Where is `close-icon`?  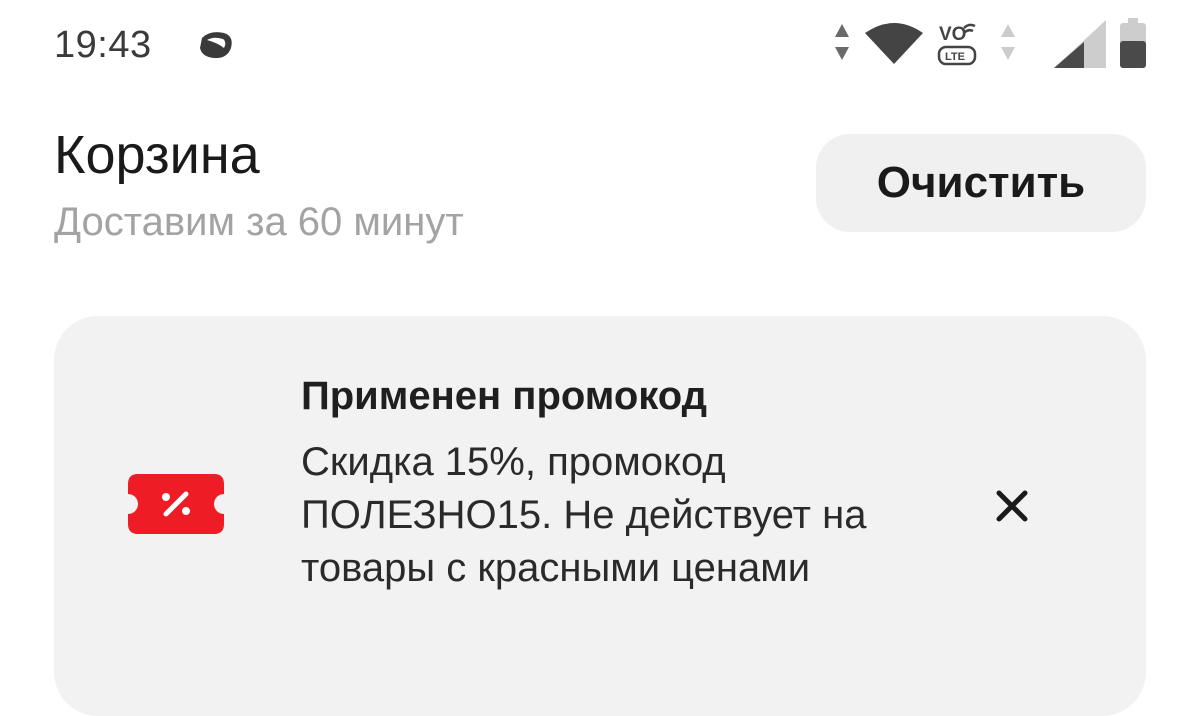
close-icon is located at coordinates (1012, 506).